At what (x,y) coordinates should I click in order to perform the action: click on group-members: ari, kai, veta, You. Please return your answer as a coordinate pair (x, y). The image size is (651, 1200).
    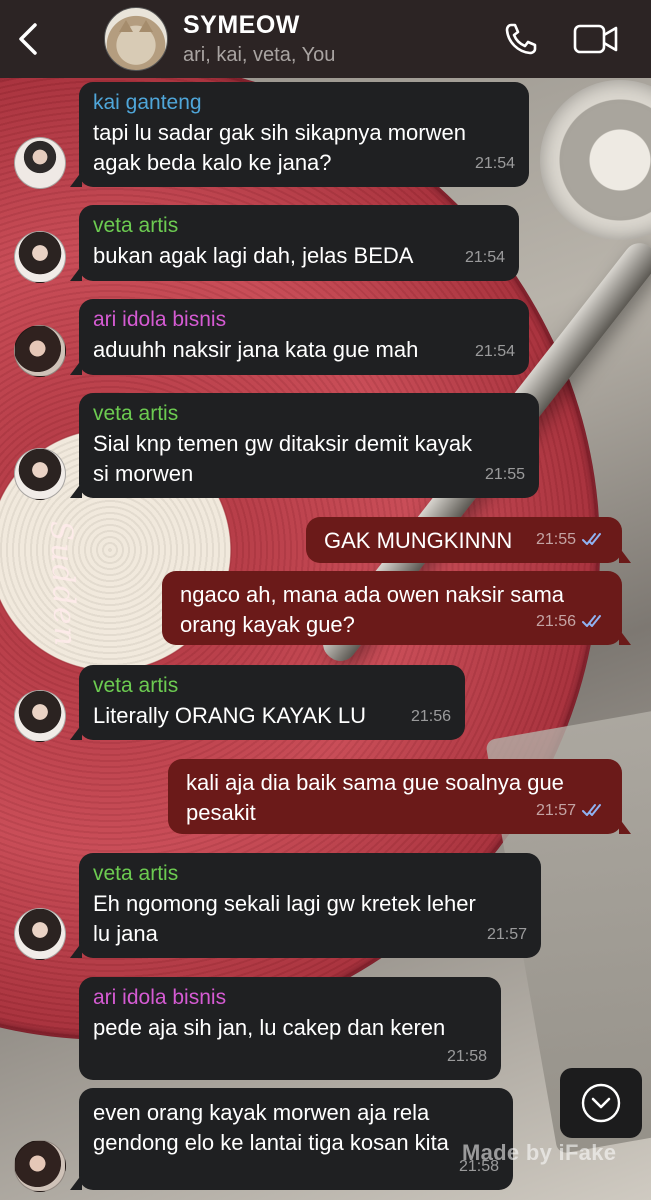
    Looking at the image, I should click on (259, 55).